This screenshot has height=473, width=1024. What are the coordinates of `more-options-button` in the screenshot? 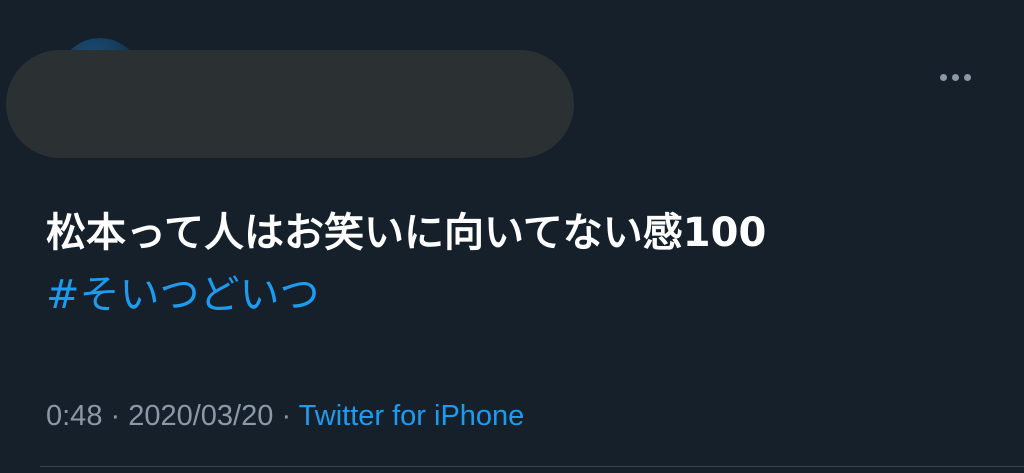 It's located at (955, 77).